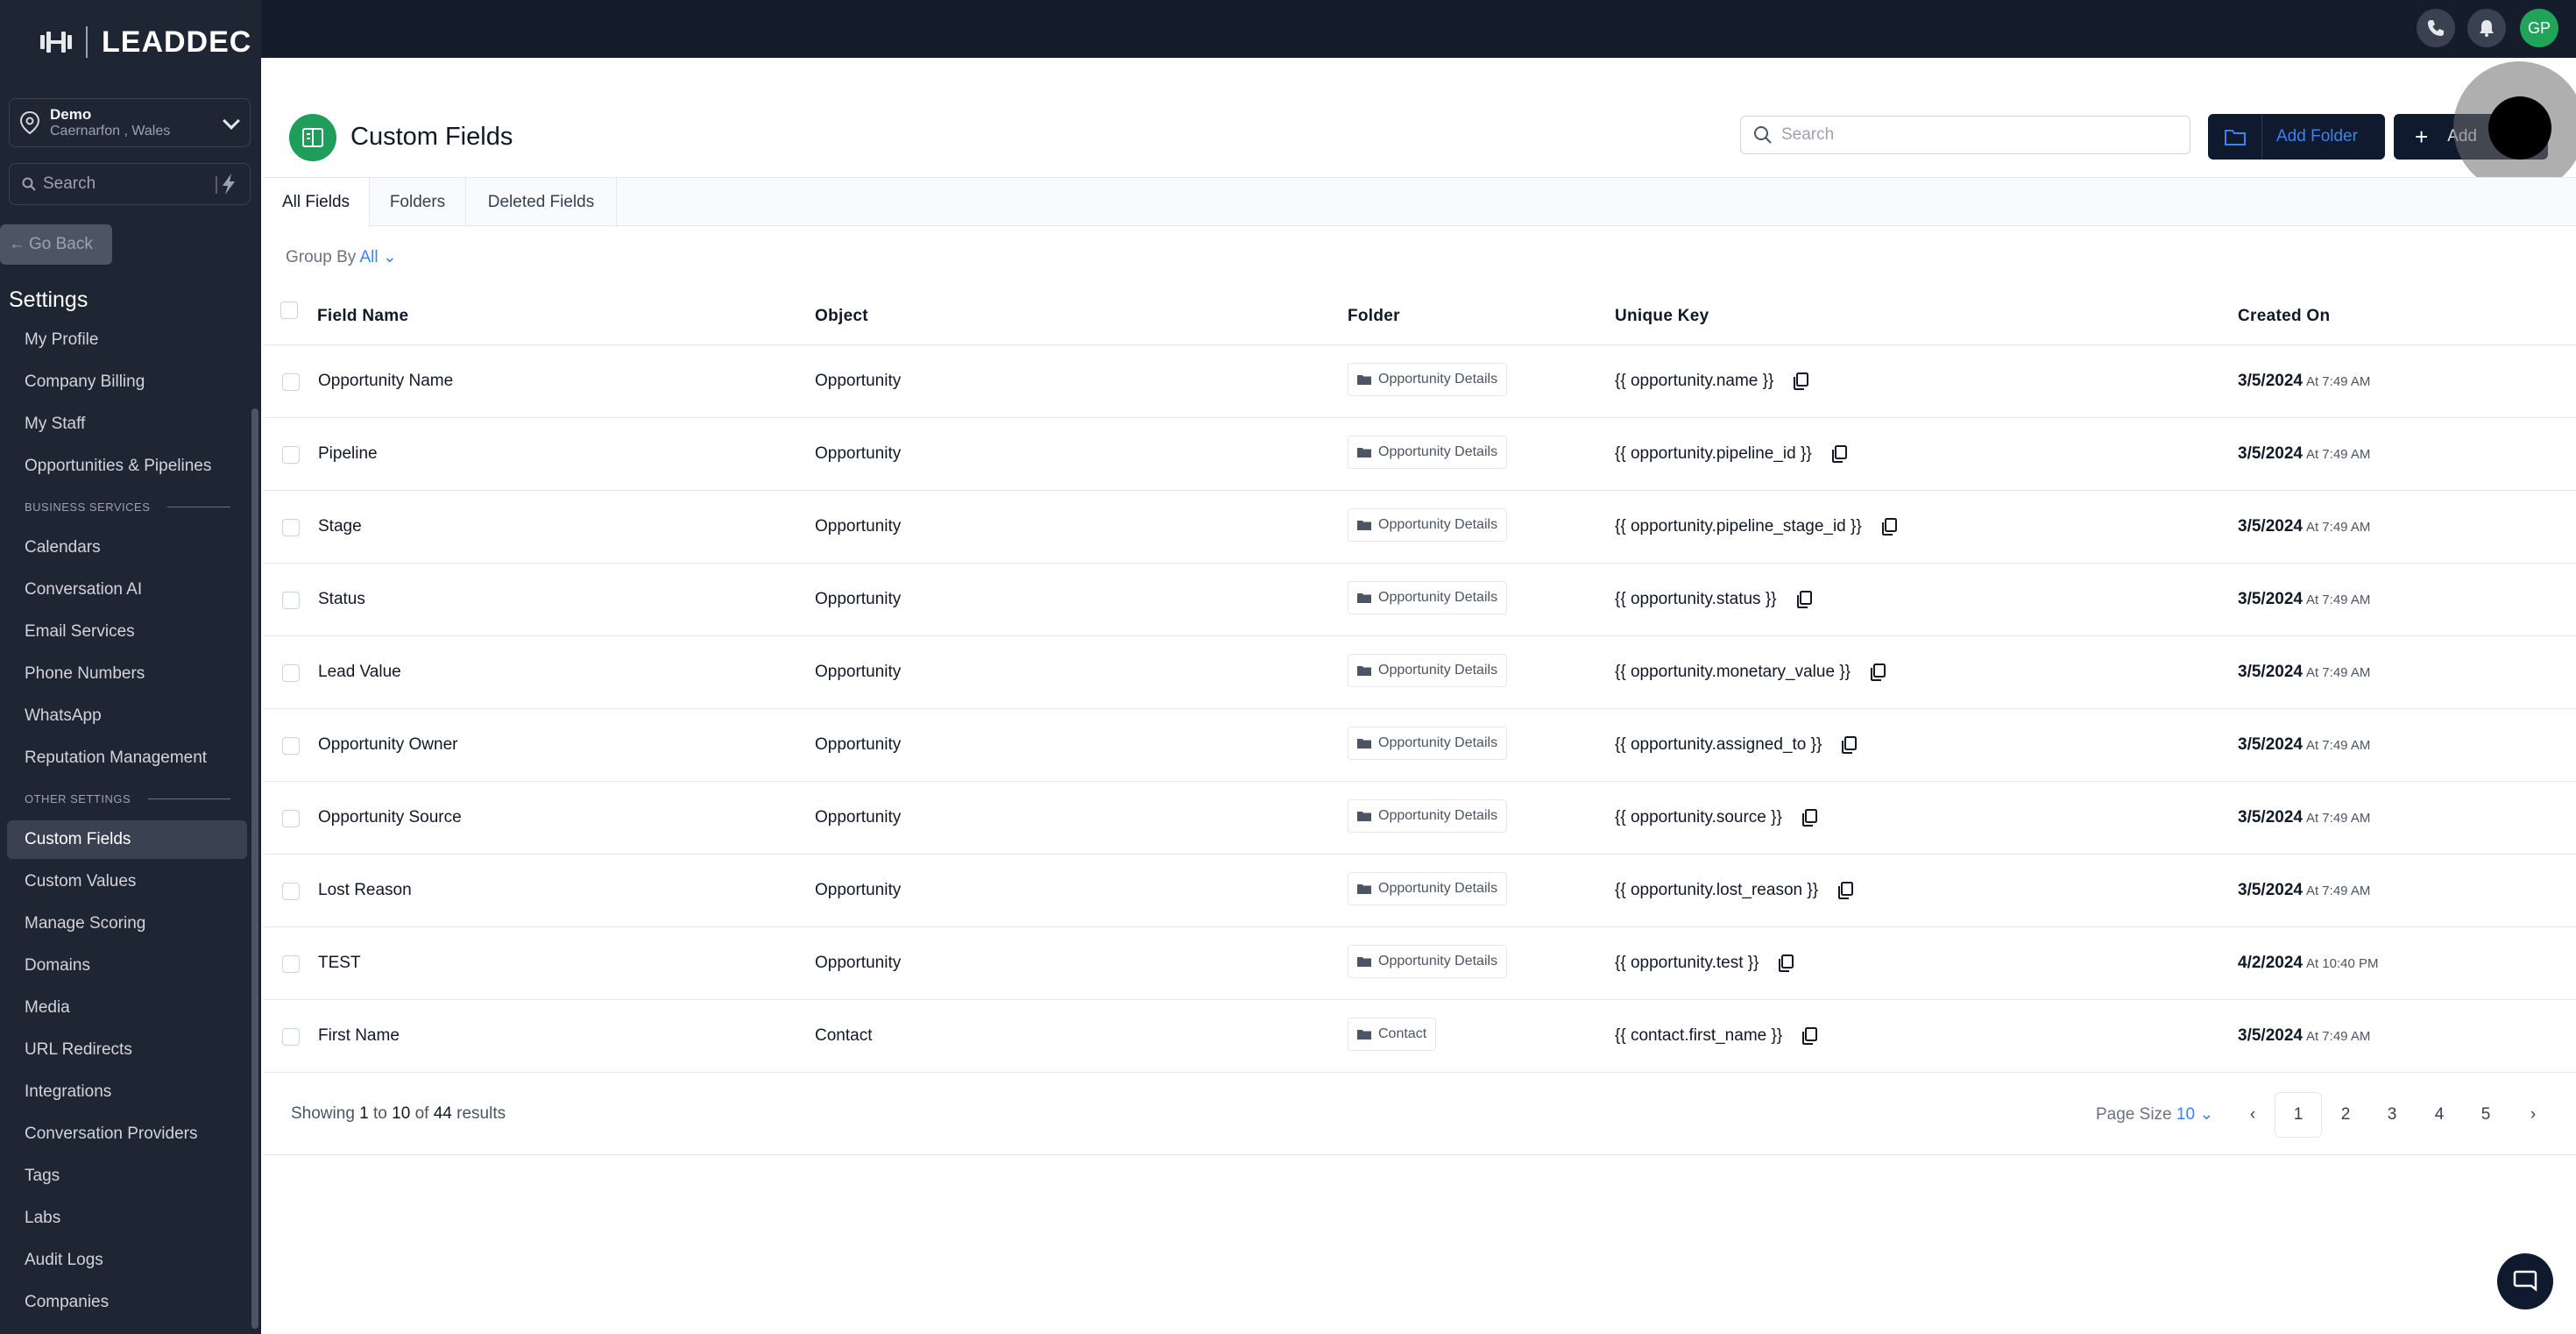 The width and height of the screenshot is (2576, 1334). Describe the element at coordinates (127, 674) in the screenshot. I see `nav-item-phone-numbers: Phone Numbers` at that location.